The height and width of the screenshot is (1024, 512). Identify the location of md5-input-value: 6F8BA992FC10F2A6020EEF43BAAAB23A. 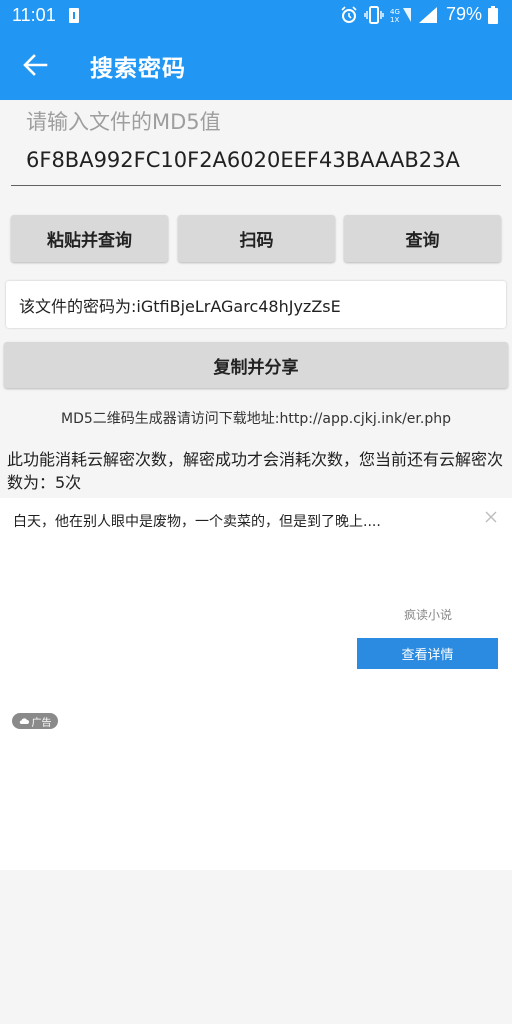
(243, 160).